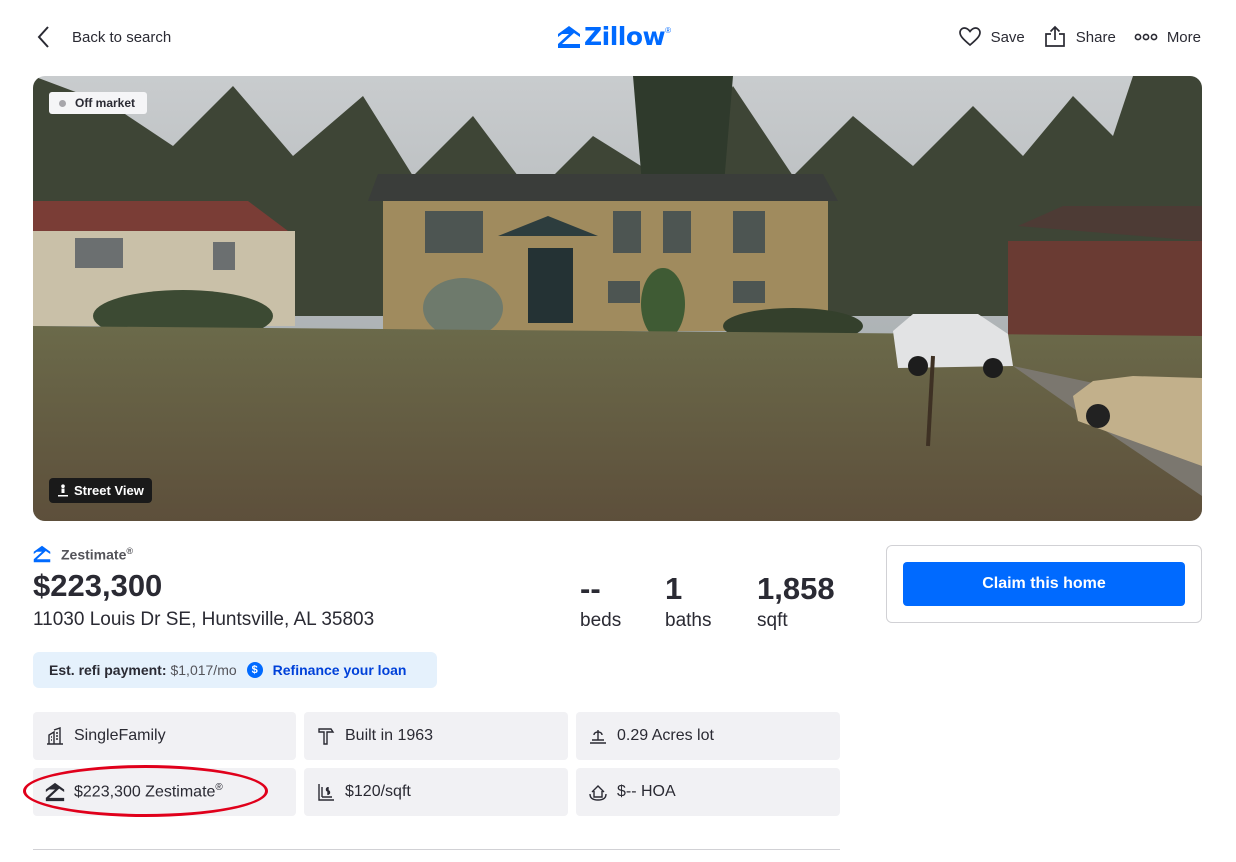 The width and height of the screenshot is (1236, 862). Describe the element at coordinates (98, 585) in the screenshot. I see `zestimate-price: $223,300` at that location.